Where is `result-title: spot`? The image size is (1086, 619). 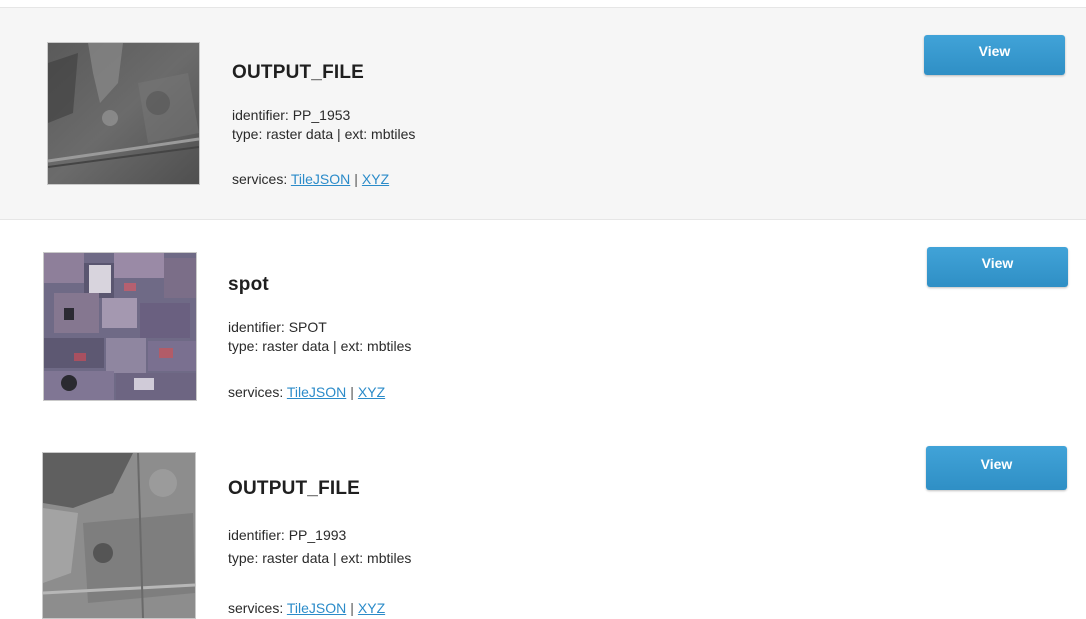
result-title: spot is located at coordinates (248, 284).